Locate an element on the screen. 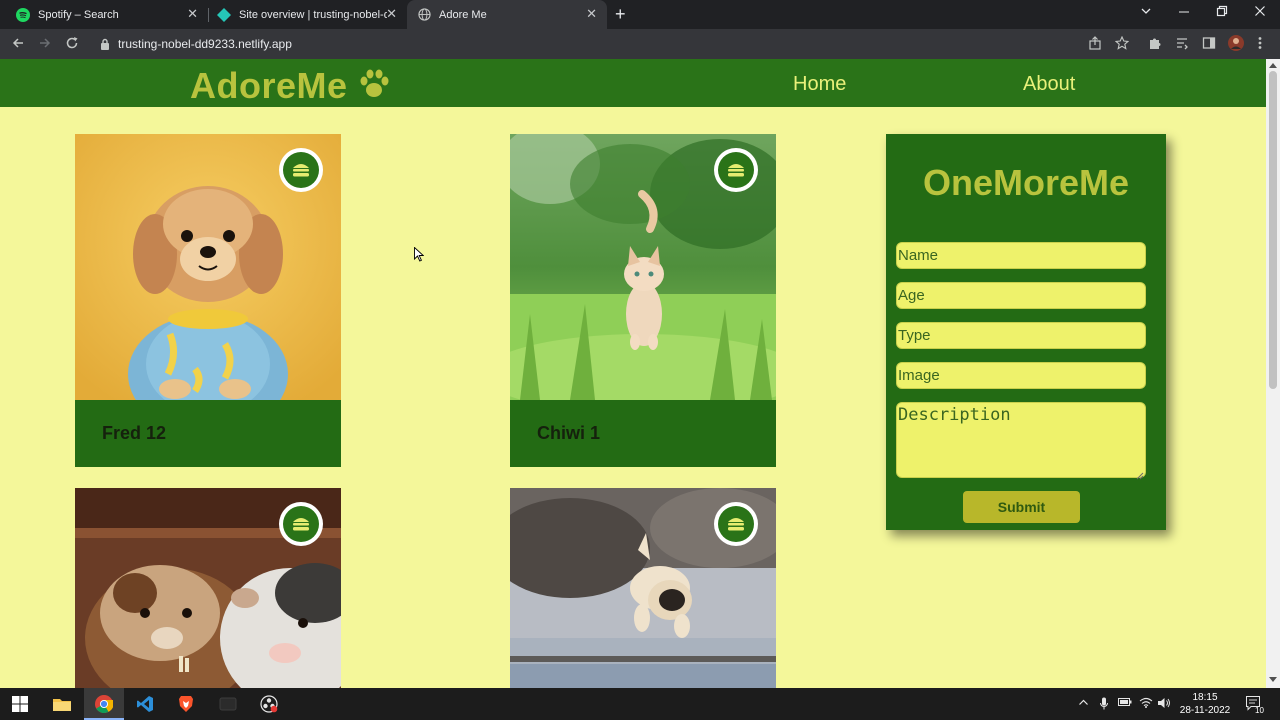  battery-icon is located at coordinates (1125, 704).